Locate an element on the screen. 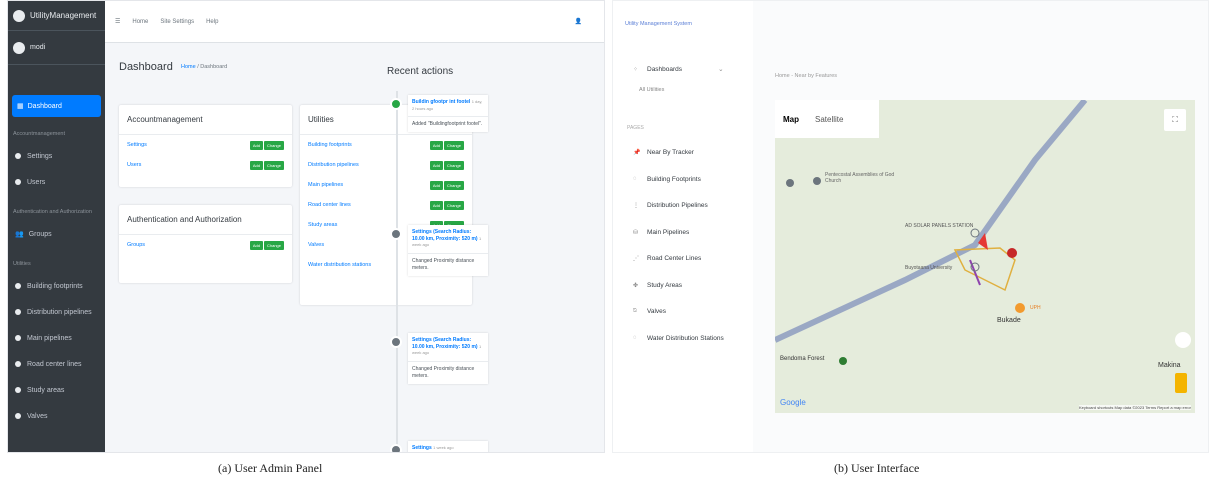  admin-row-util: Building footprints Add Change is located at coordinates (386, 145).